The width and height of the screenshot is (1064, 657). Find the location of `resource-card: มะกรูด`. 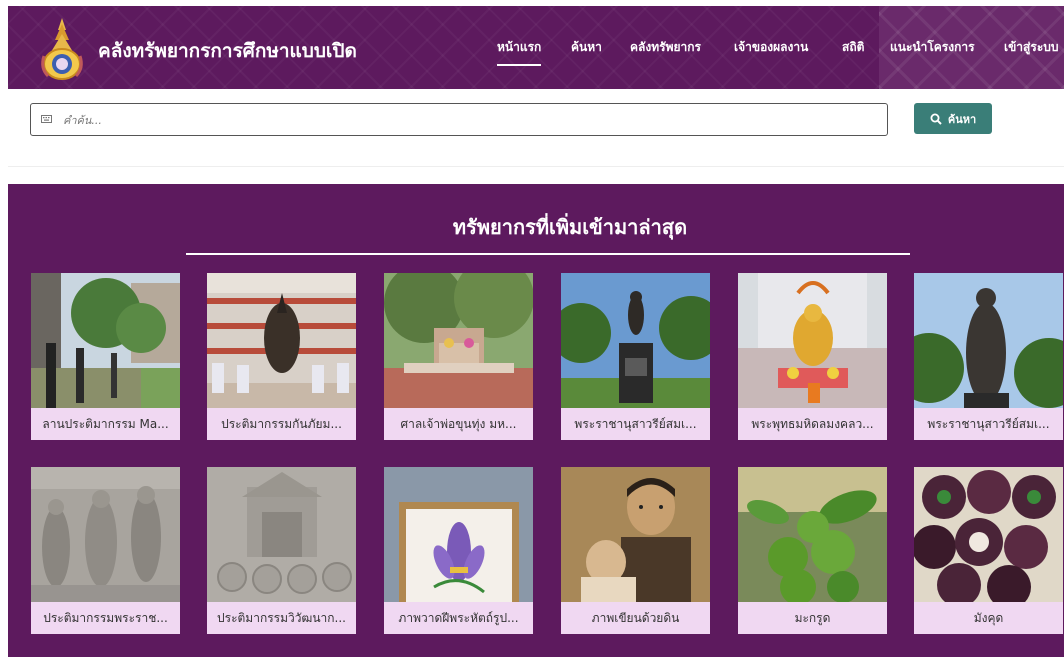

resource-card: มะกรูด is located at coordinates (812, 550).